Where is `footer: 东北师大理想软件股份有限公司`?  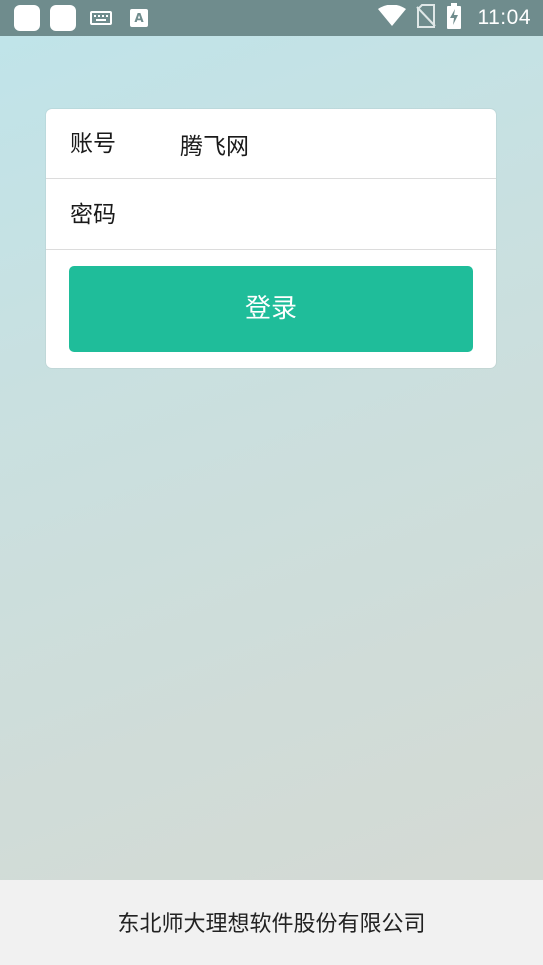 footer: 东北师大理想软件股份有限公司 is located at coordinates (271, 922).